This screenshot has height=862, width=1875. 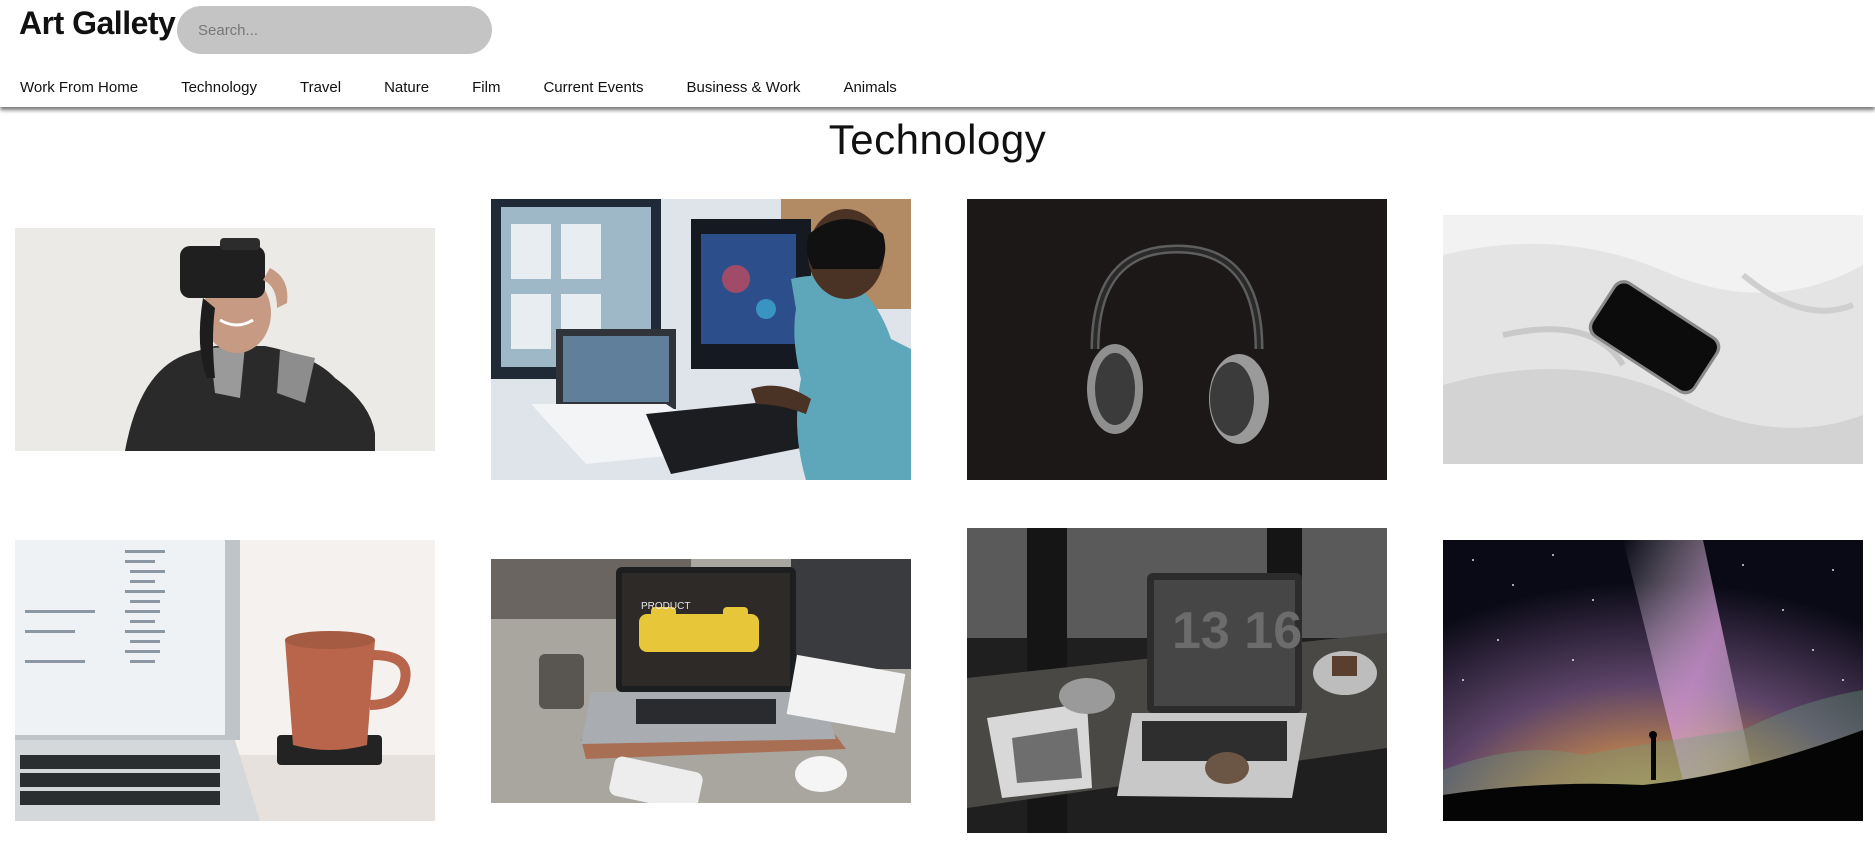 I want to click on search-input, so click(x=334, y=30).